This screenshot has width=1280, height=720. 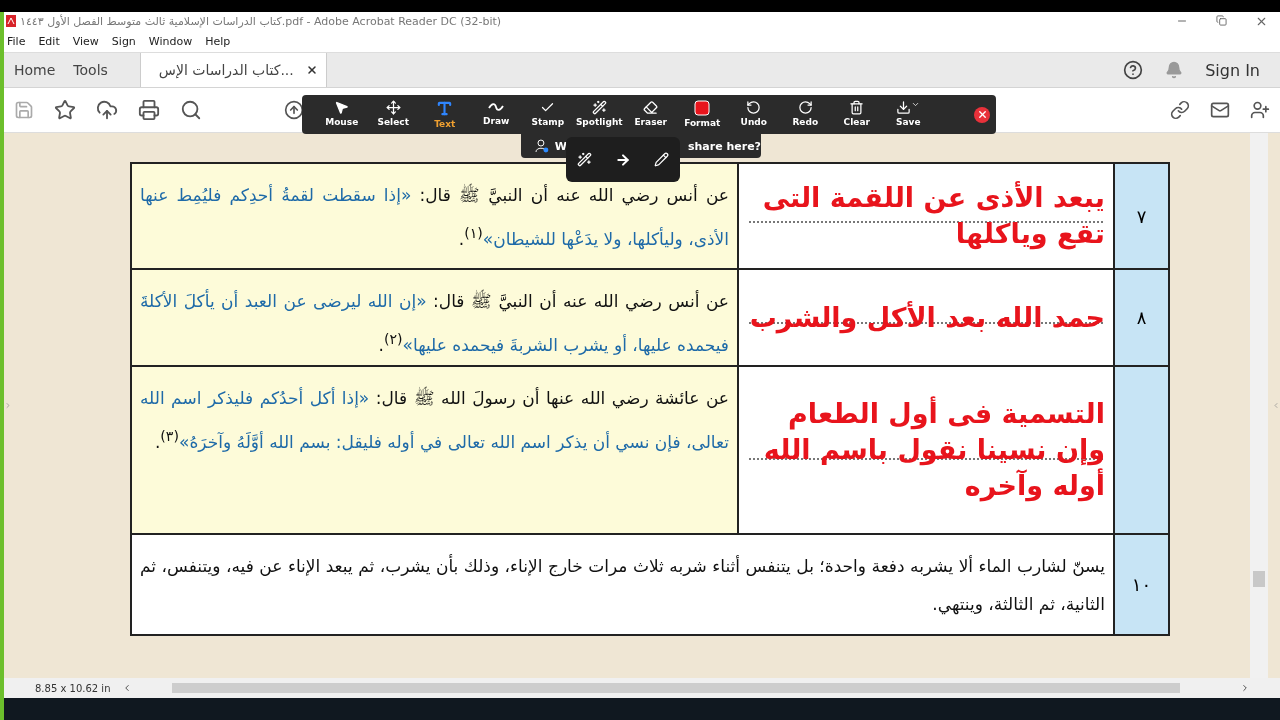 What do you see at coordinates (123, 41) in the screenshot?
I see `menu-item: Sign` at bounding box center [123, 41].